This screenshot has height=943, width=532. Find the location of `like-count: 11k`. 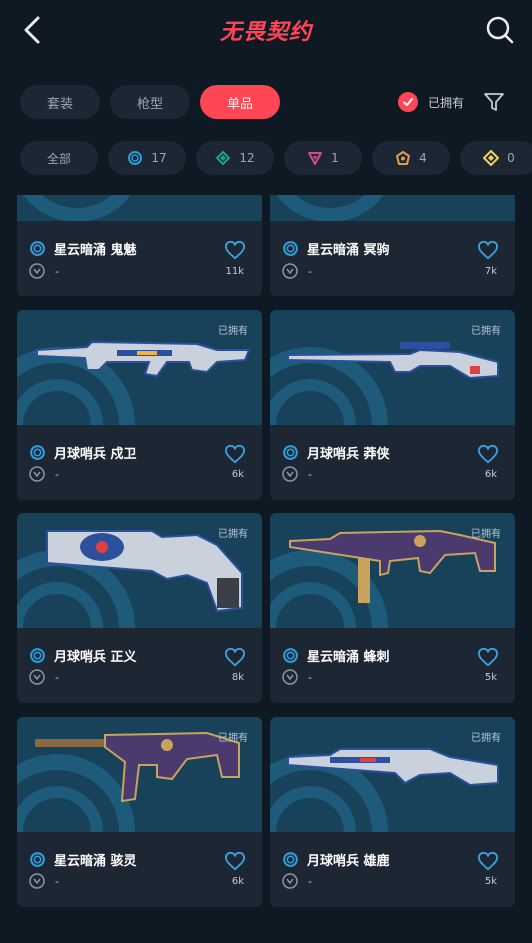

like-count: 11k is located at coordinates (234, 271).